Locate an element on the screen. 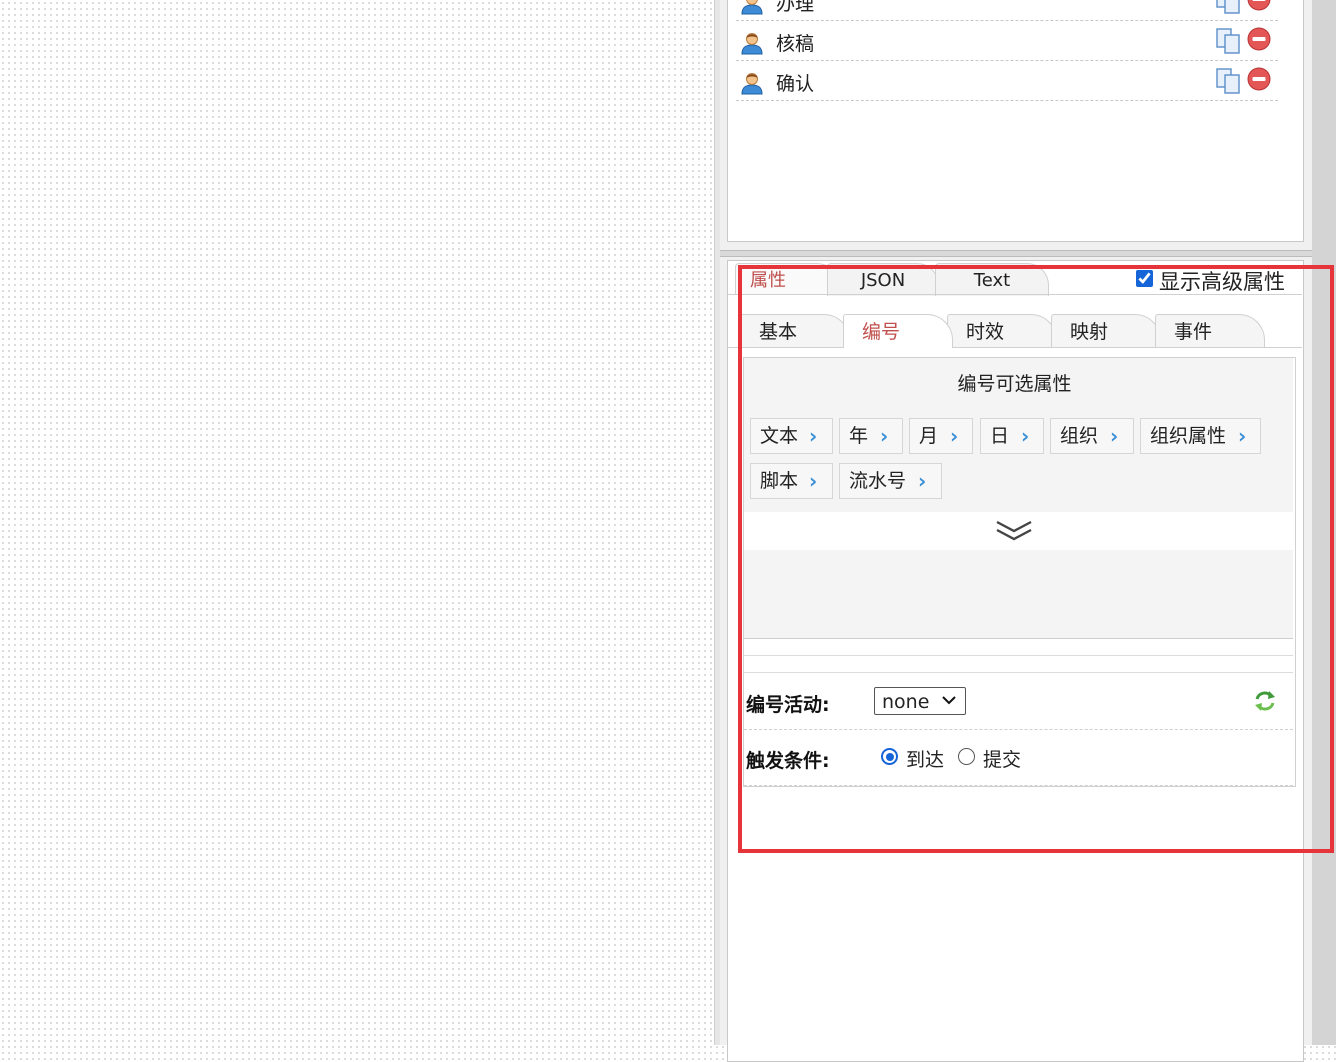 This screenshot has height=1062, width=1336. tab-text: Text is located at coordinates (992, 279).